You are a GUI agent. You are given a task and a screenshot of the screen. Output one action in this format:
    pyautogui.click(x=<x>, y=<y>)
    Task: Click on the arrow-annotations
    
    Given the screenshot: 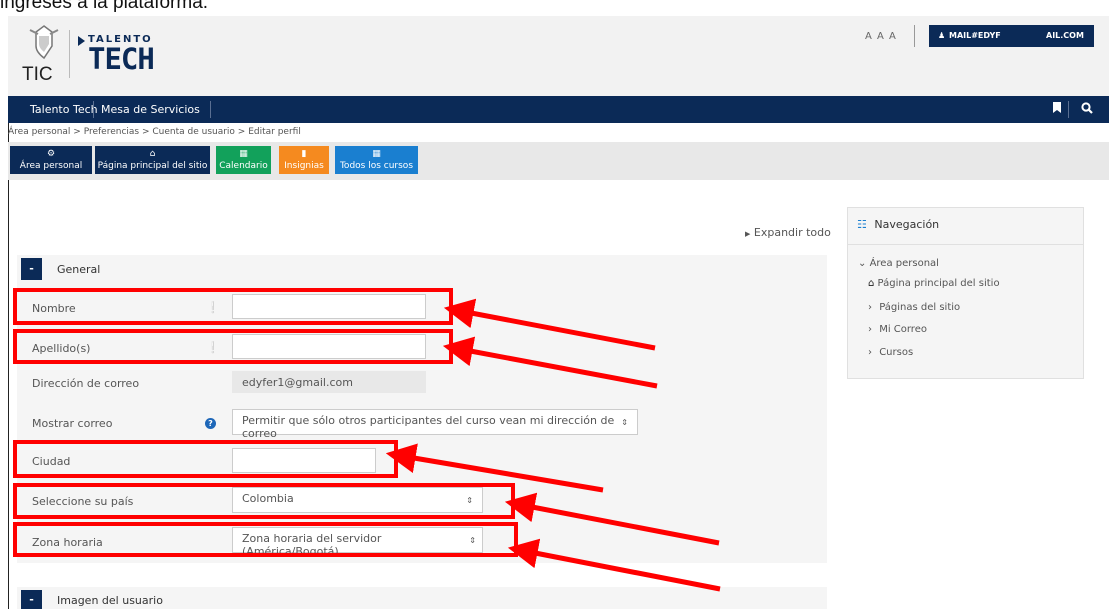 What is the action you would take?
    pyautogui.click(x=553, y=445)
    